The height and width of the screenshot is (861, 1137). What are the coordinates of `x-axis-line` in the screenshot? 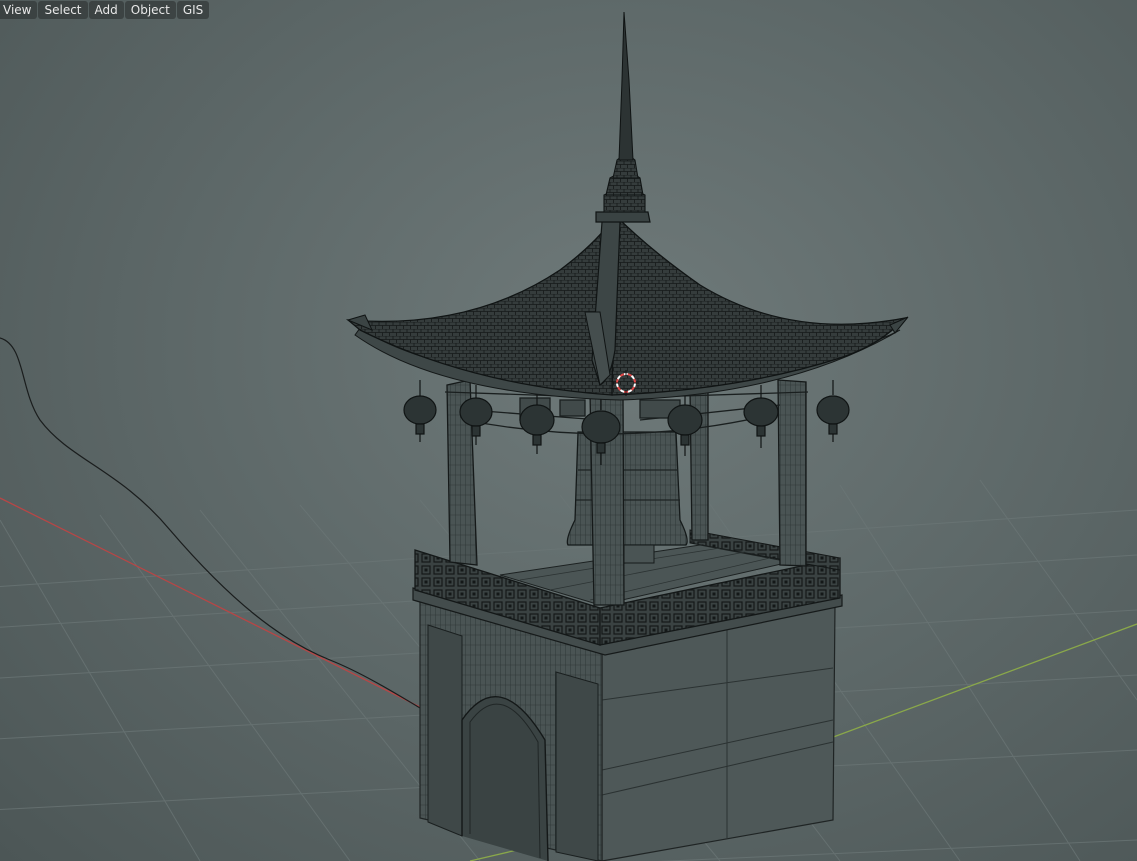 It's located at (215, 605).